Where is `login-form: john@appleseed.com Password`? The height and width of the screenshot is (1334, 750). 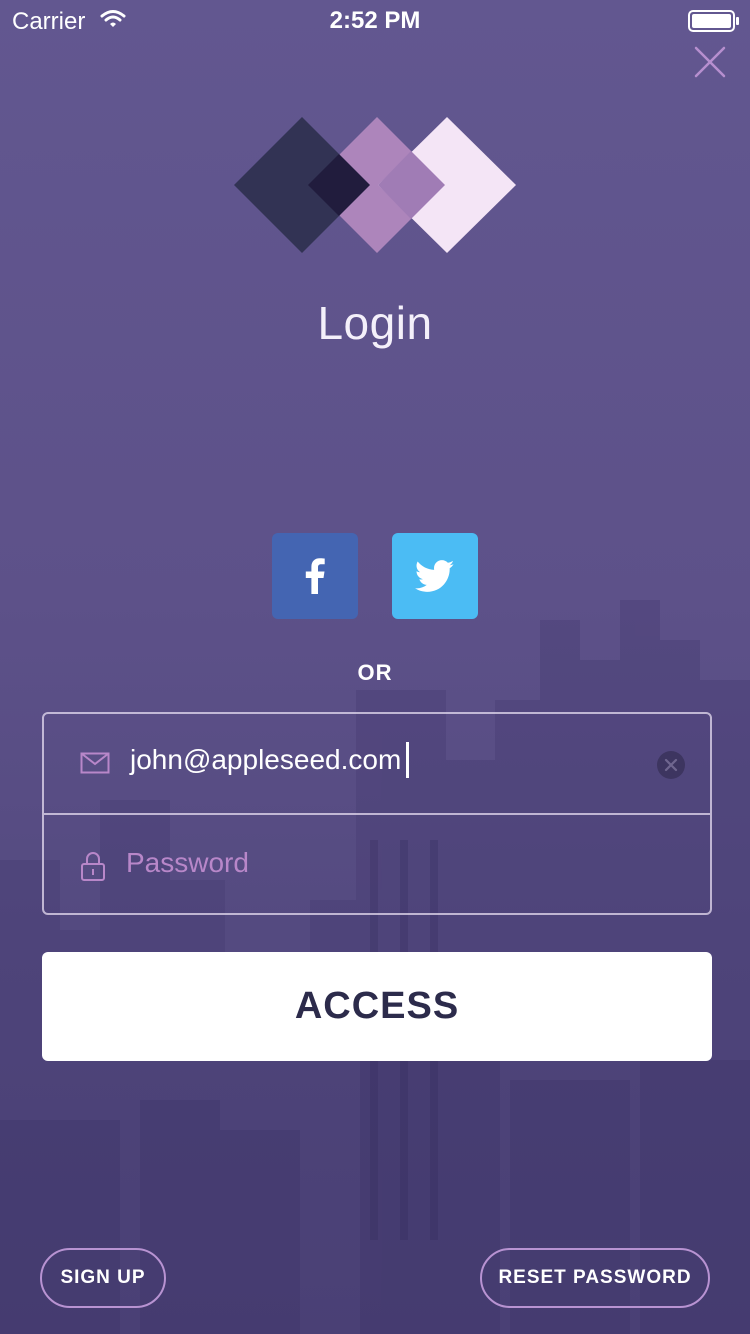 login-form: john@appleseed.com Password is located at coordinates (377, 813).